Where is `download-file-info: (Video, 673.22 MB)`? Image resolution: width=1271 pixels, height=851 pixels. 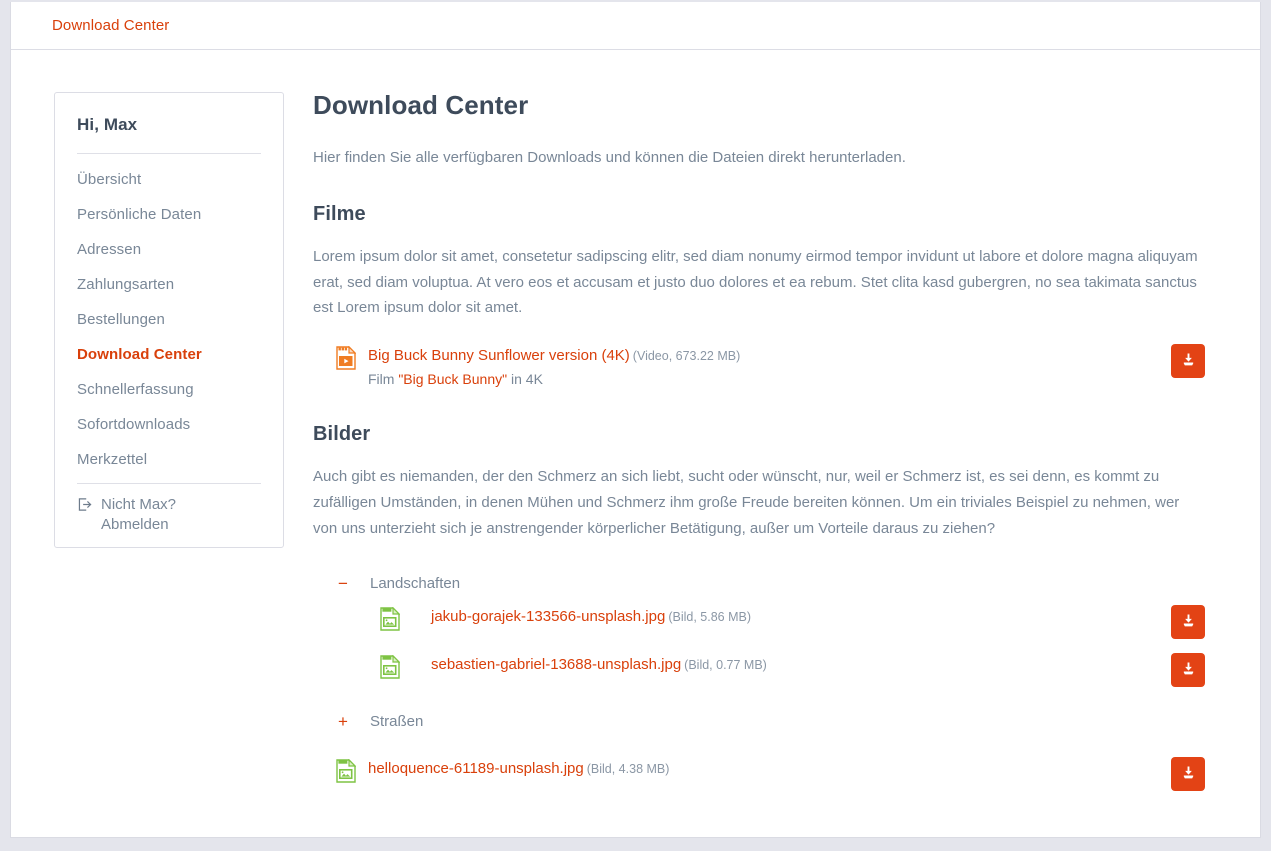
download-file-info: (Video, 673.22 MB) is located at coordinates (686, 356).